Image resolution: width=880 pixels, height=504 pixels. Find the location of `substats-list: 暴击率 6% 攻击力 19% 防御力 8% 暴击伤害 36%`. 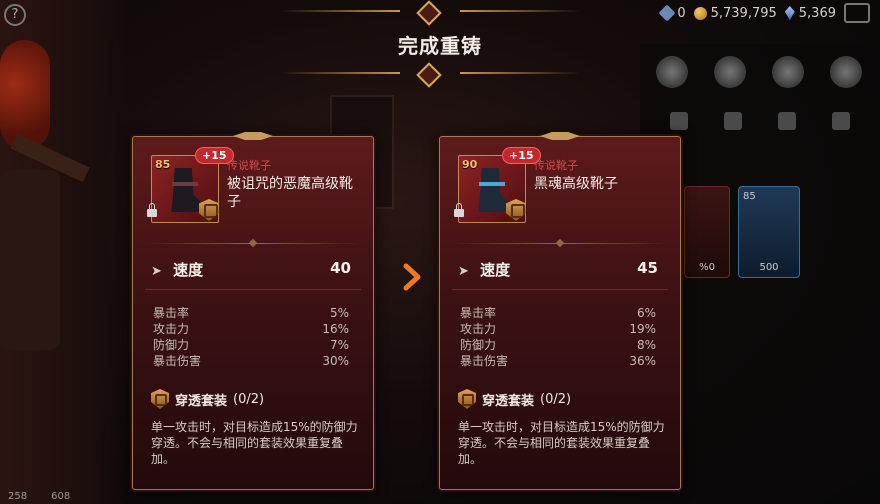

substats-list: 暴击率 6% 攻击力 19% 防御力 8% 暴击伤害 36% is located at coordinates (558, 337).